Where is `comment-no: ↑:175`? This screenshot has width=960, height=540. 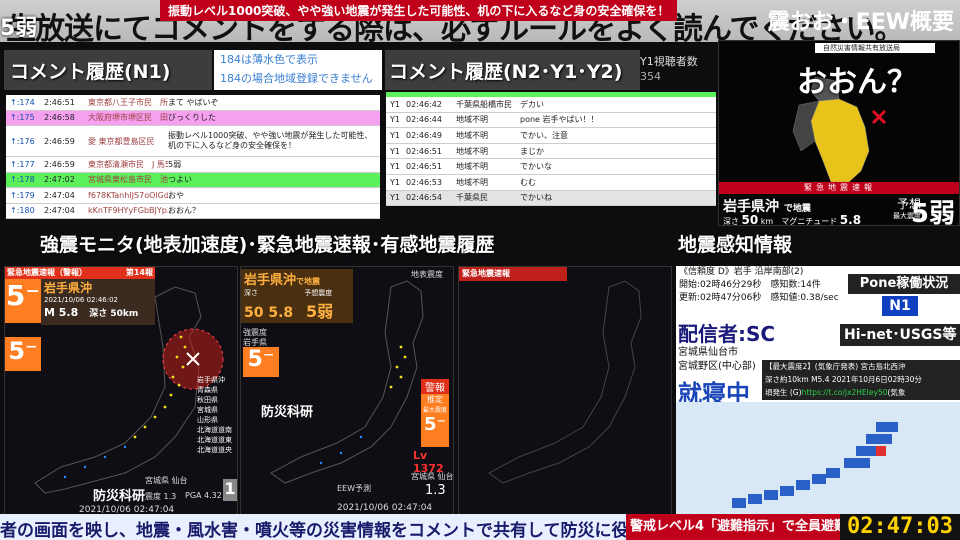
comment-no: ↑:175 is located at coordinates (22, 118).